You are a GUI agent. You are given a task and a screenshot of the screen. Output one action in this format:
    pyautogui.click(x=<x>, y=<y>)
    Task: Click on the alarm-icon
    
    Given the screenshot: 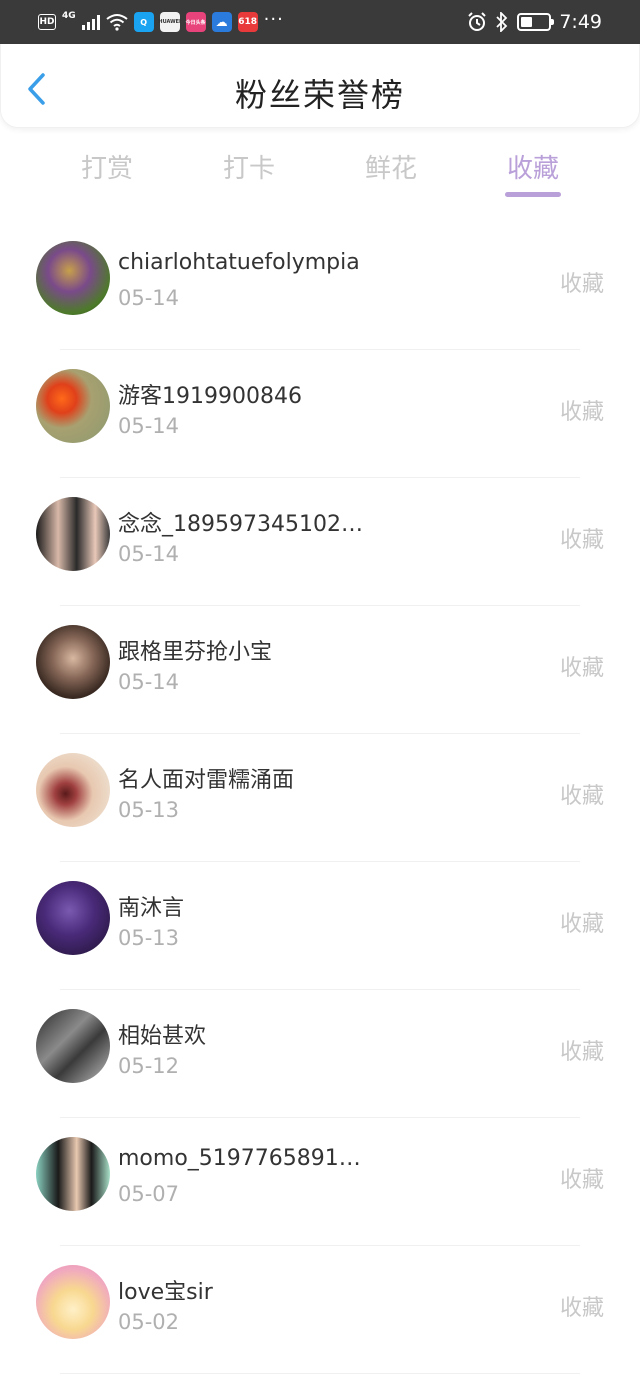 What is the action you would take?
    pyautogui.click(x=477, y=21)
    